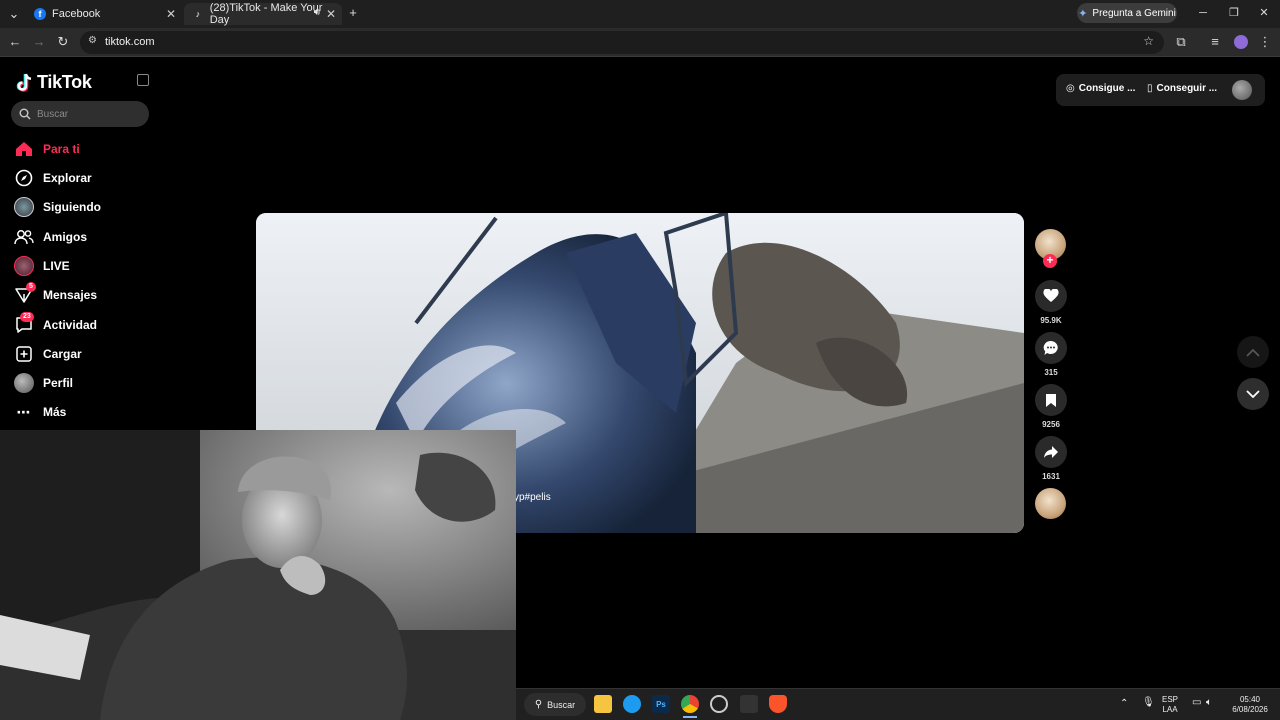  Describe the element at coordinates (55, 412) in the screenshot. I see `sidebar-item-label: Más` at that location.